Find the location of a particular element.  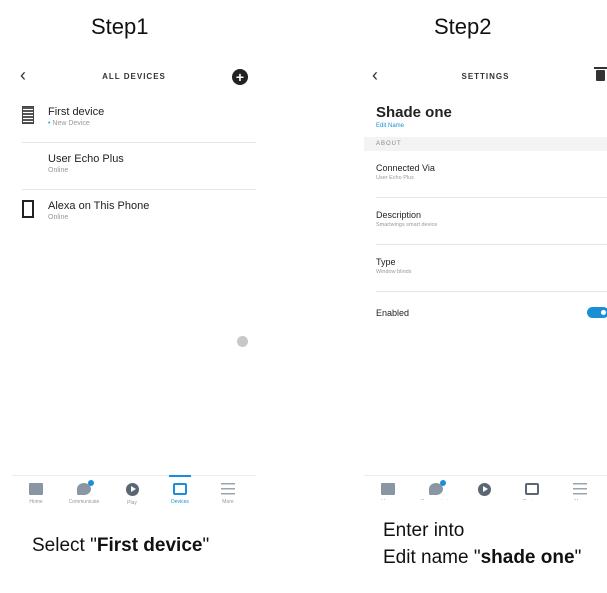

step2-caption-line2: Edit name "shade one" is located at coordinates (482, 558).